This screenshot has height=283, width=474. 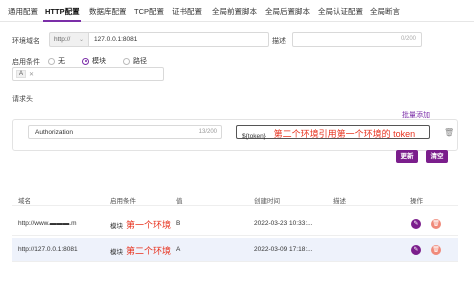 I want to click on row-annotation: 第二个环境, so click(x=149, y=251).